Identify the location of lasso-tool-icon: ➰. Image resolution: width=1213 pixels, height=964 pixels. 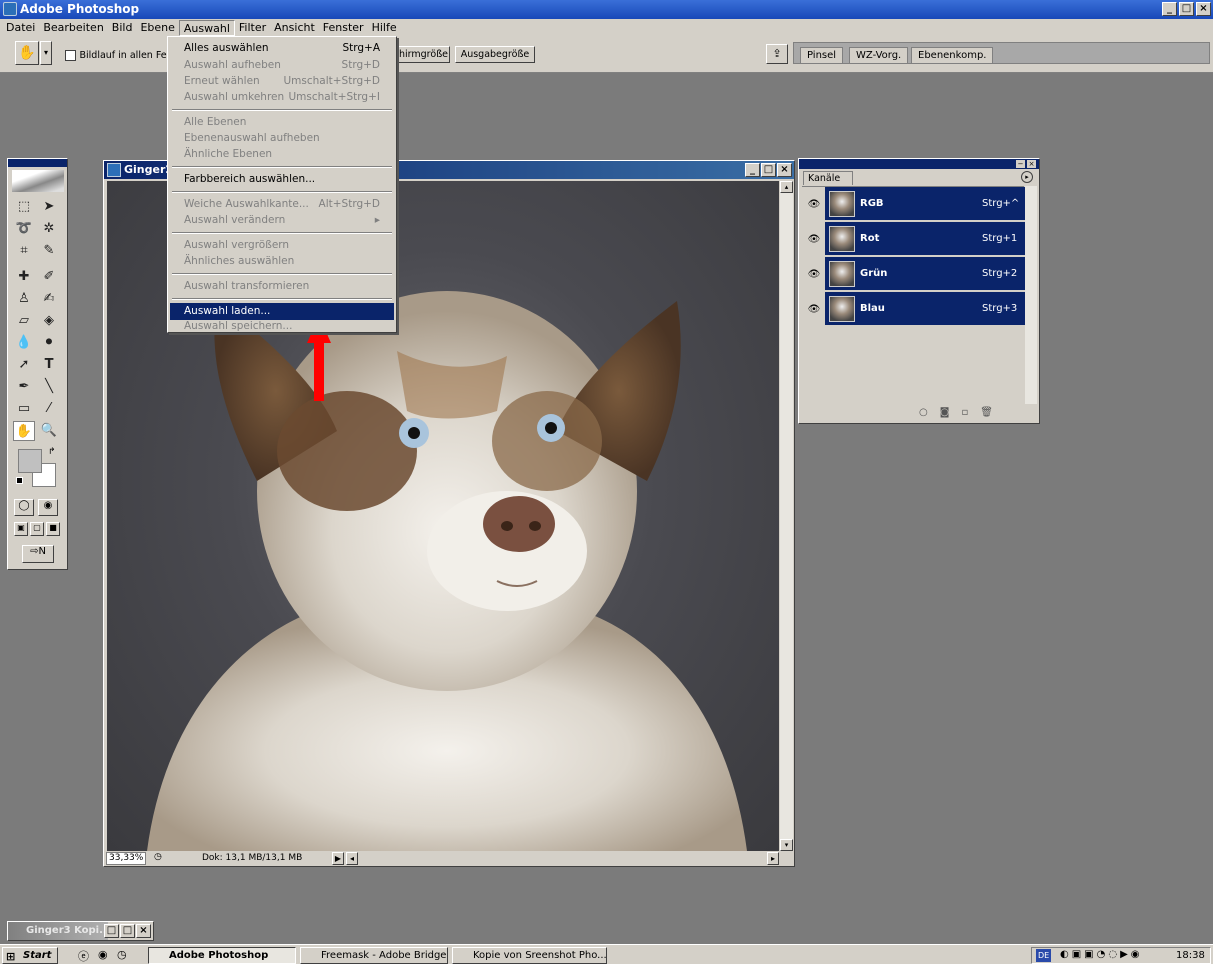
(24, 229).